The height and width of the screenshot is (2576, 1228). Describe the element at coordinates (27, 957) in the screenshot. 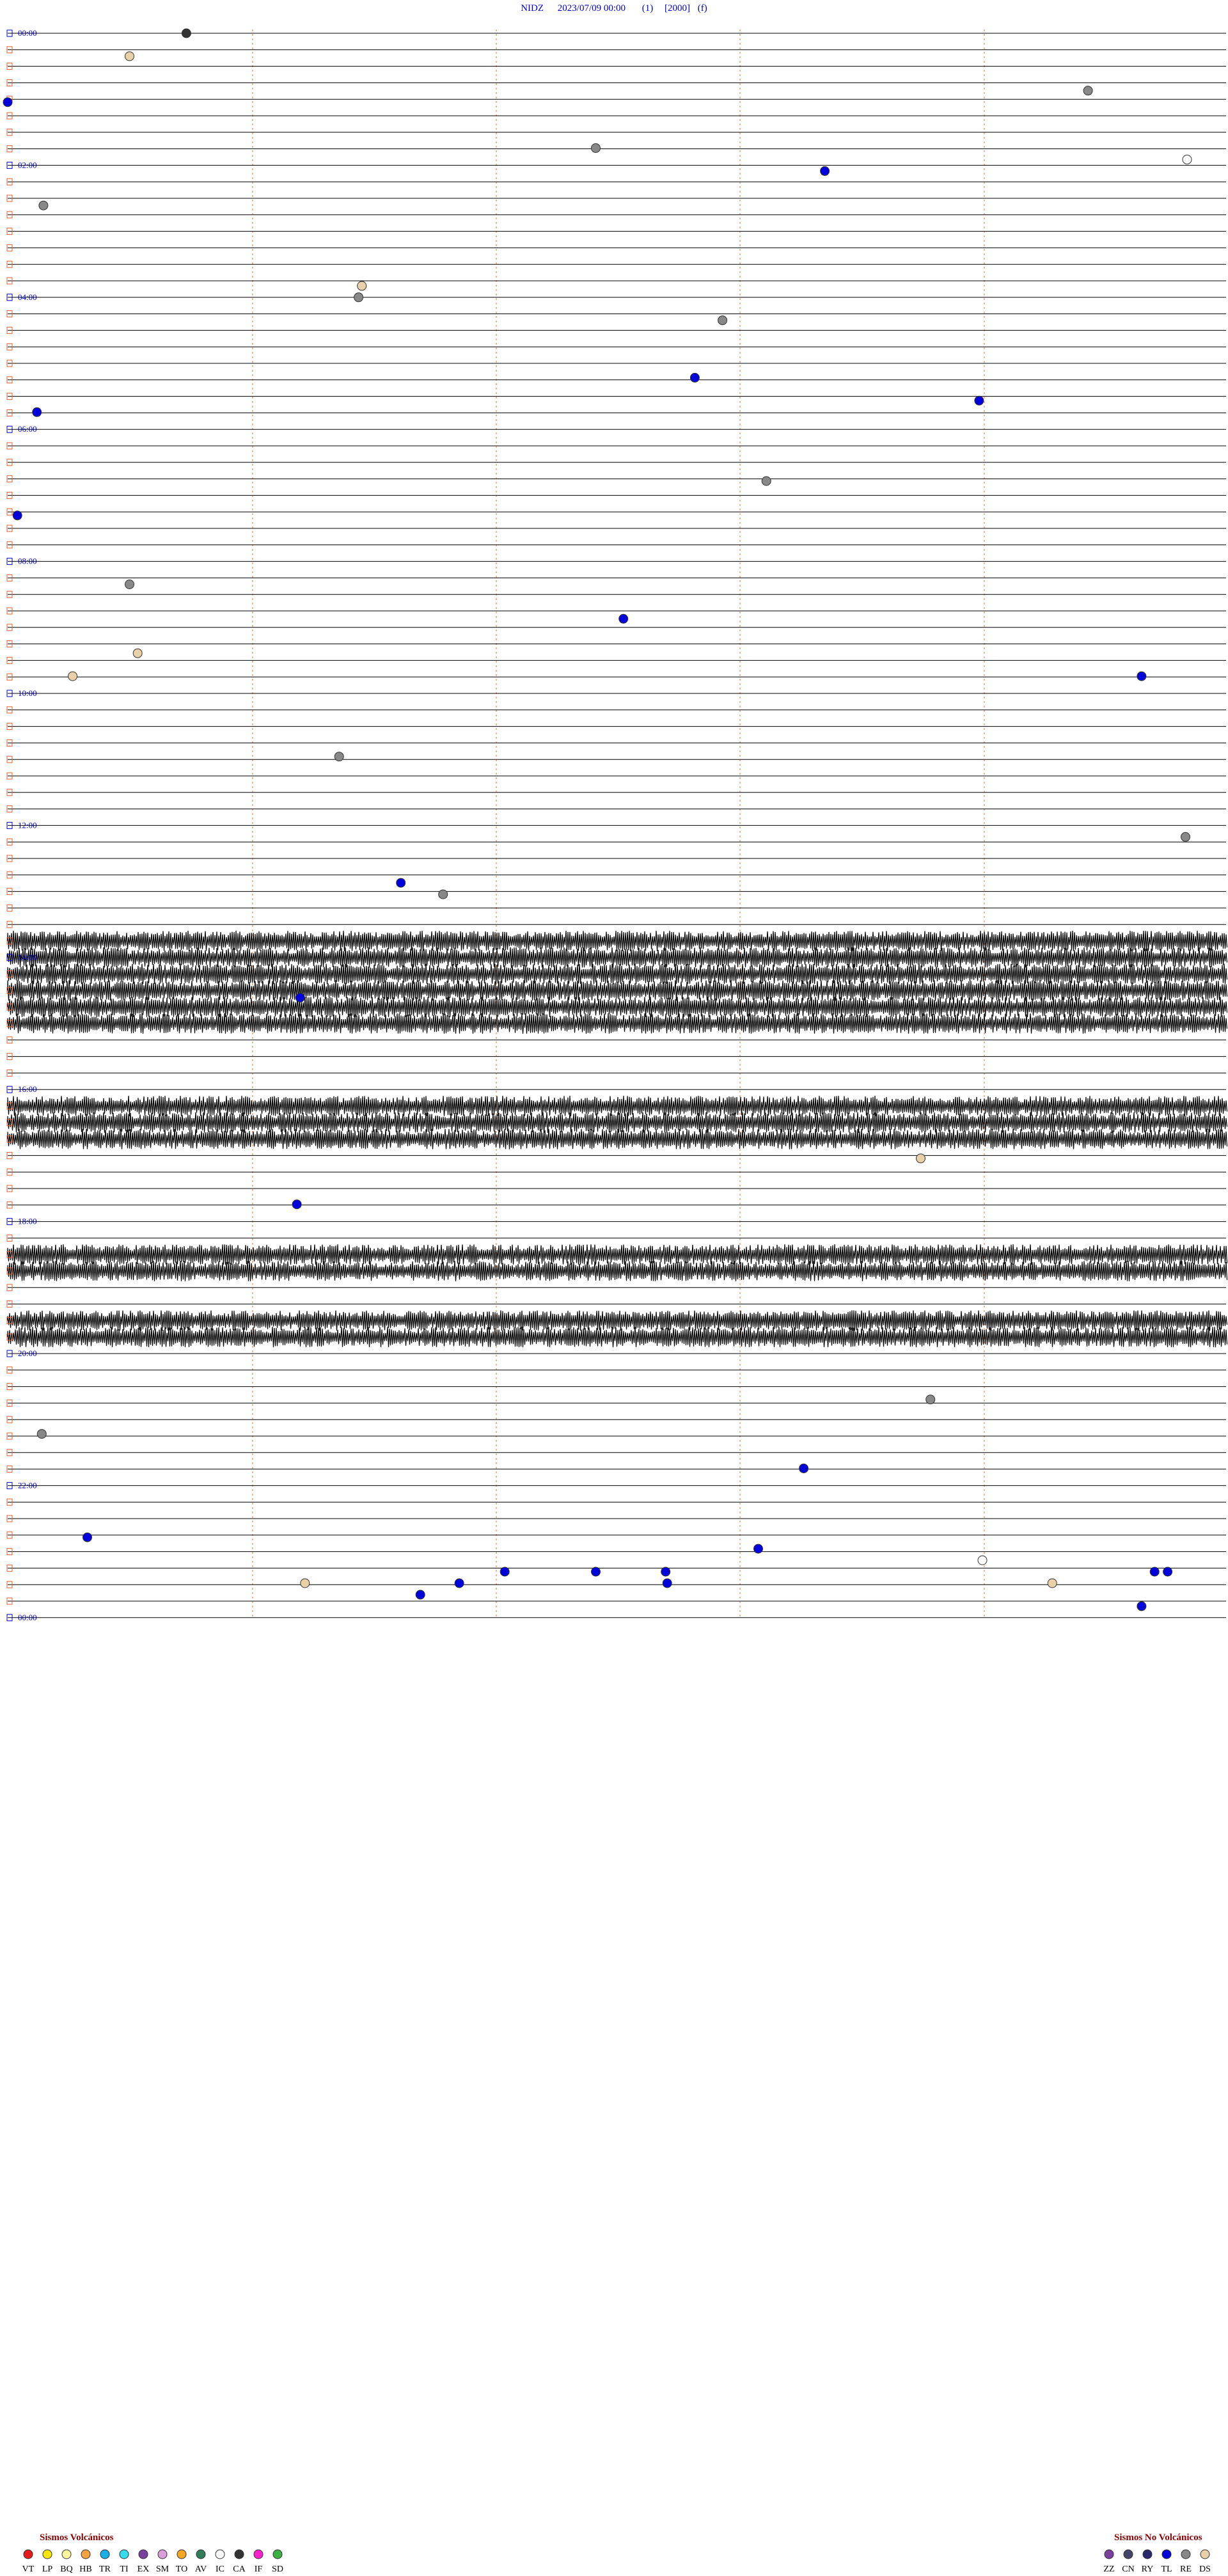

I see `hour-label: 14:00` at that location.